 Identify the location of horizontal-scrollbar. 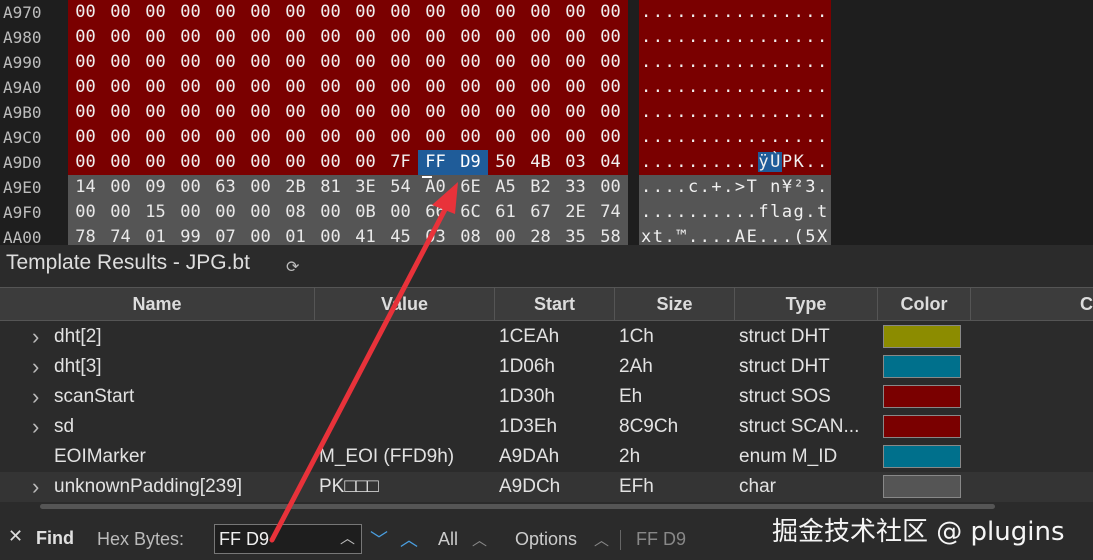
(517, 506).